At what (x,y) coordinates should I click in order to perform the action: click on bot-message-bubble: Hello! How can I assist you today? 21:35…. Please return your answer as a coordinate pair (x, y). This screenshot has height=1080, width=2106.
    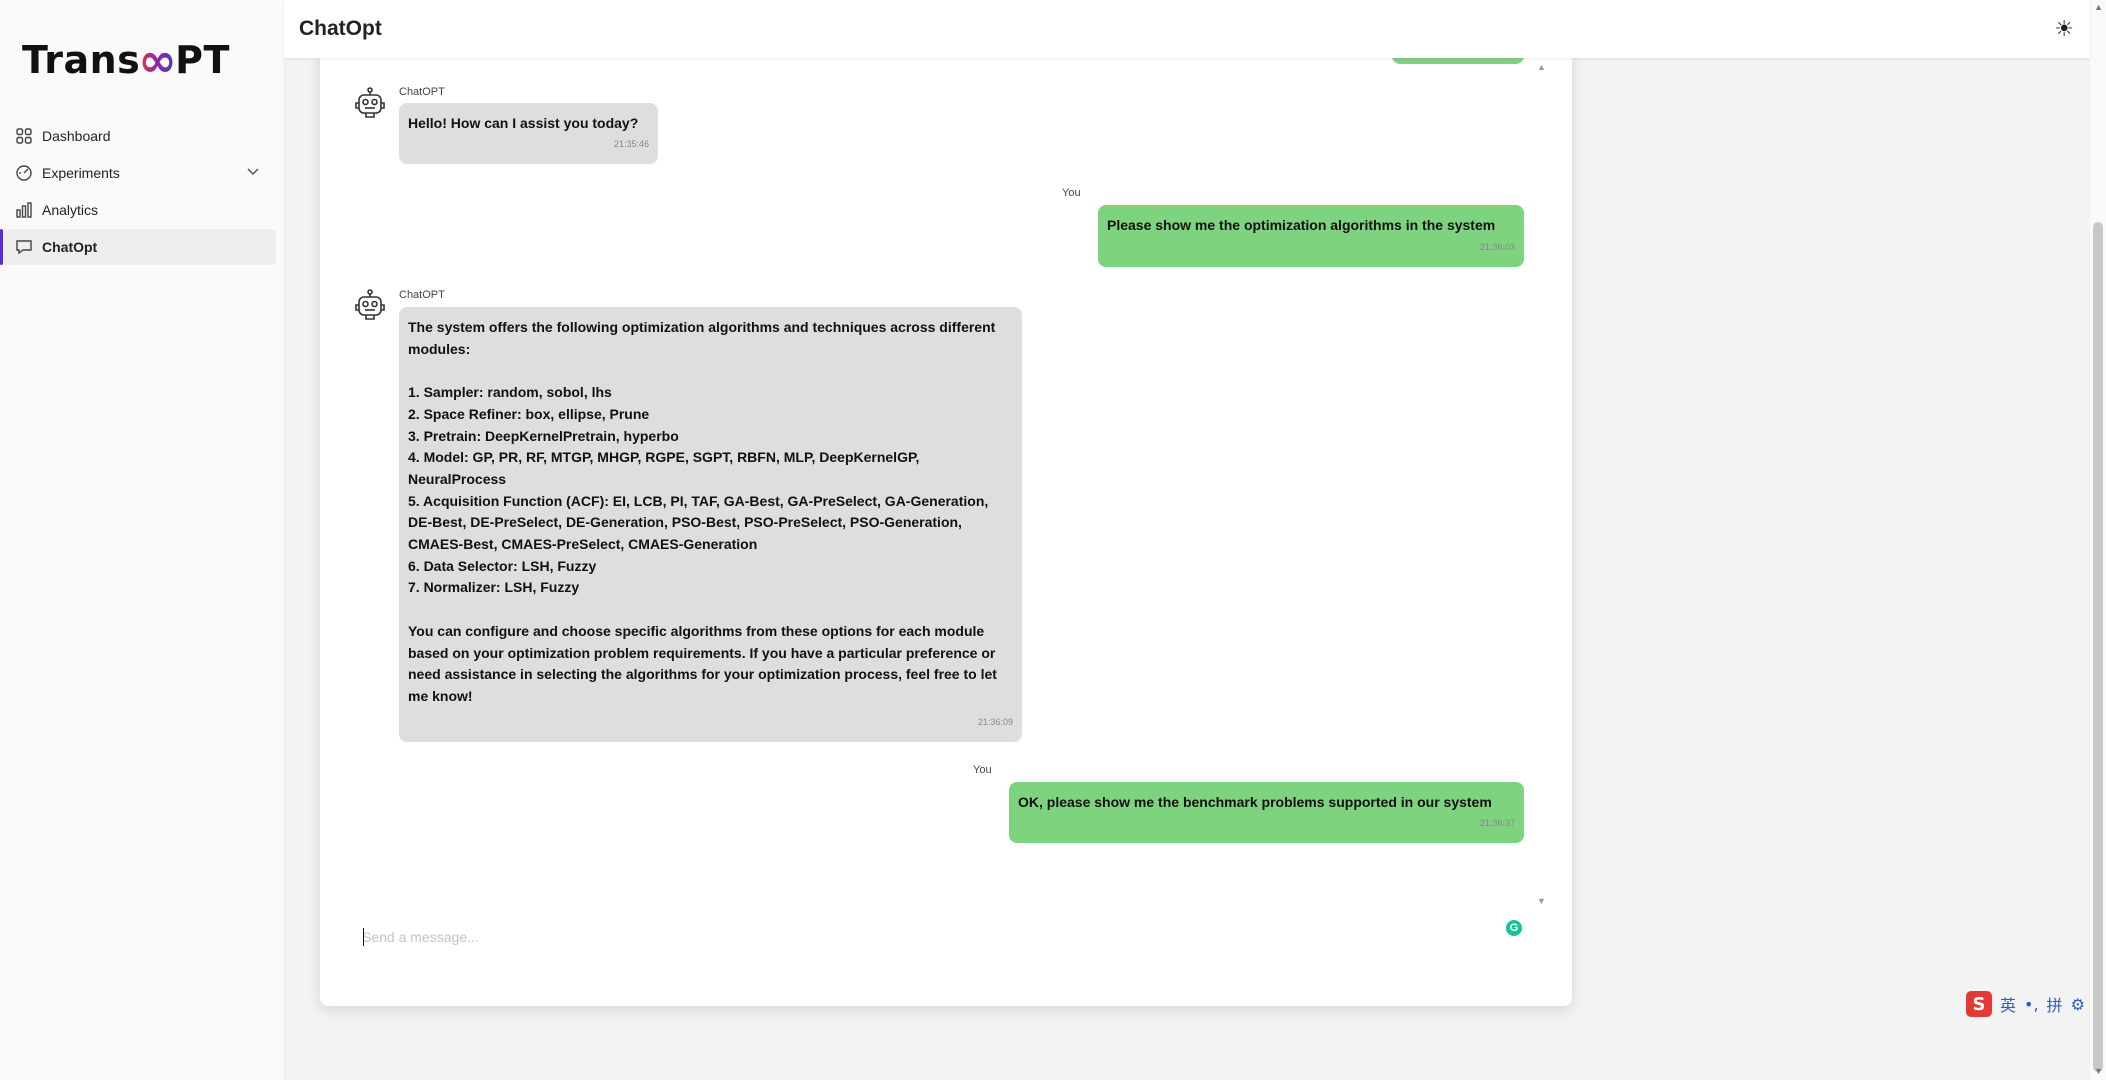
    Looking at the image, I should click on (528, 133).